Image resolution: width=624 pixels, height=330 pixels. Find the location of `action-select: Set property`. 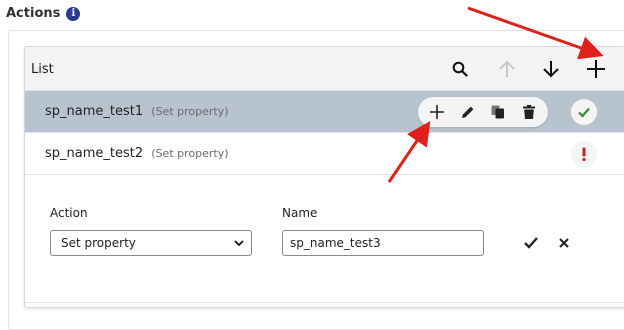

action-select: Set property is located at coordinates (151, 243).